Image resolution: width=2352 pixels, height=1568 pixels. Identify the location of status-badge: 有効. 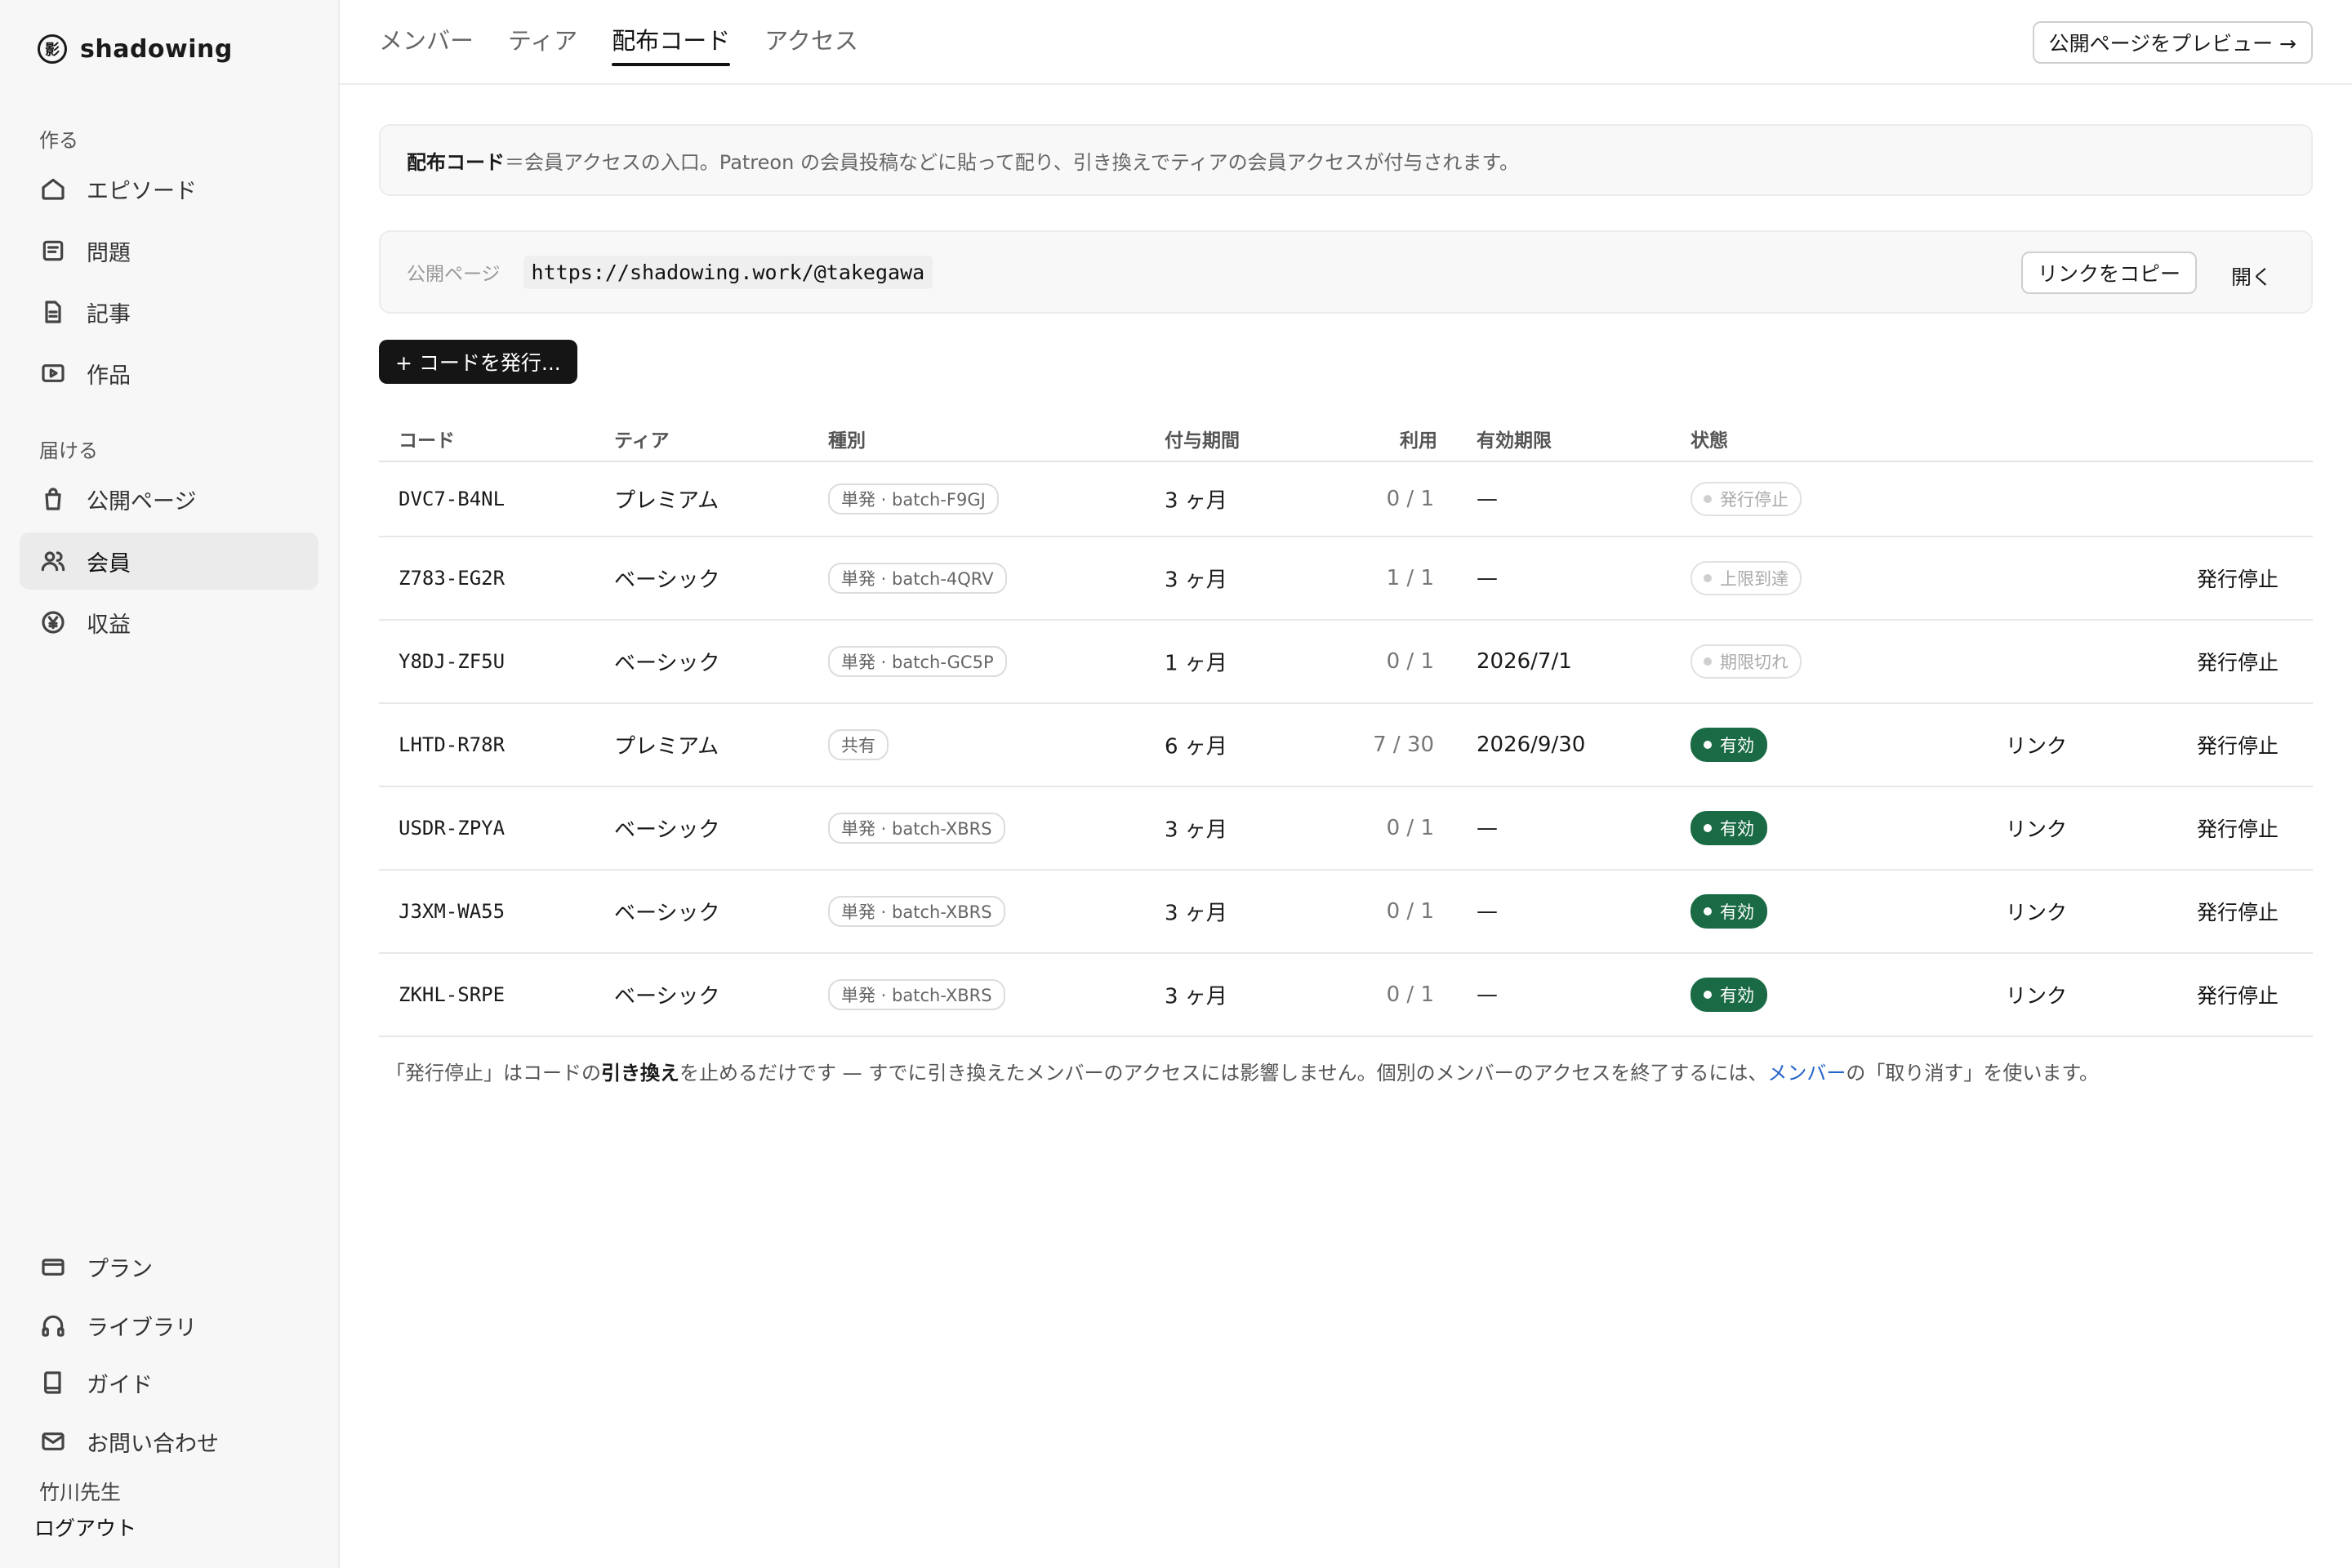
(1728, 911).